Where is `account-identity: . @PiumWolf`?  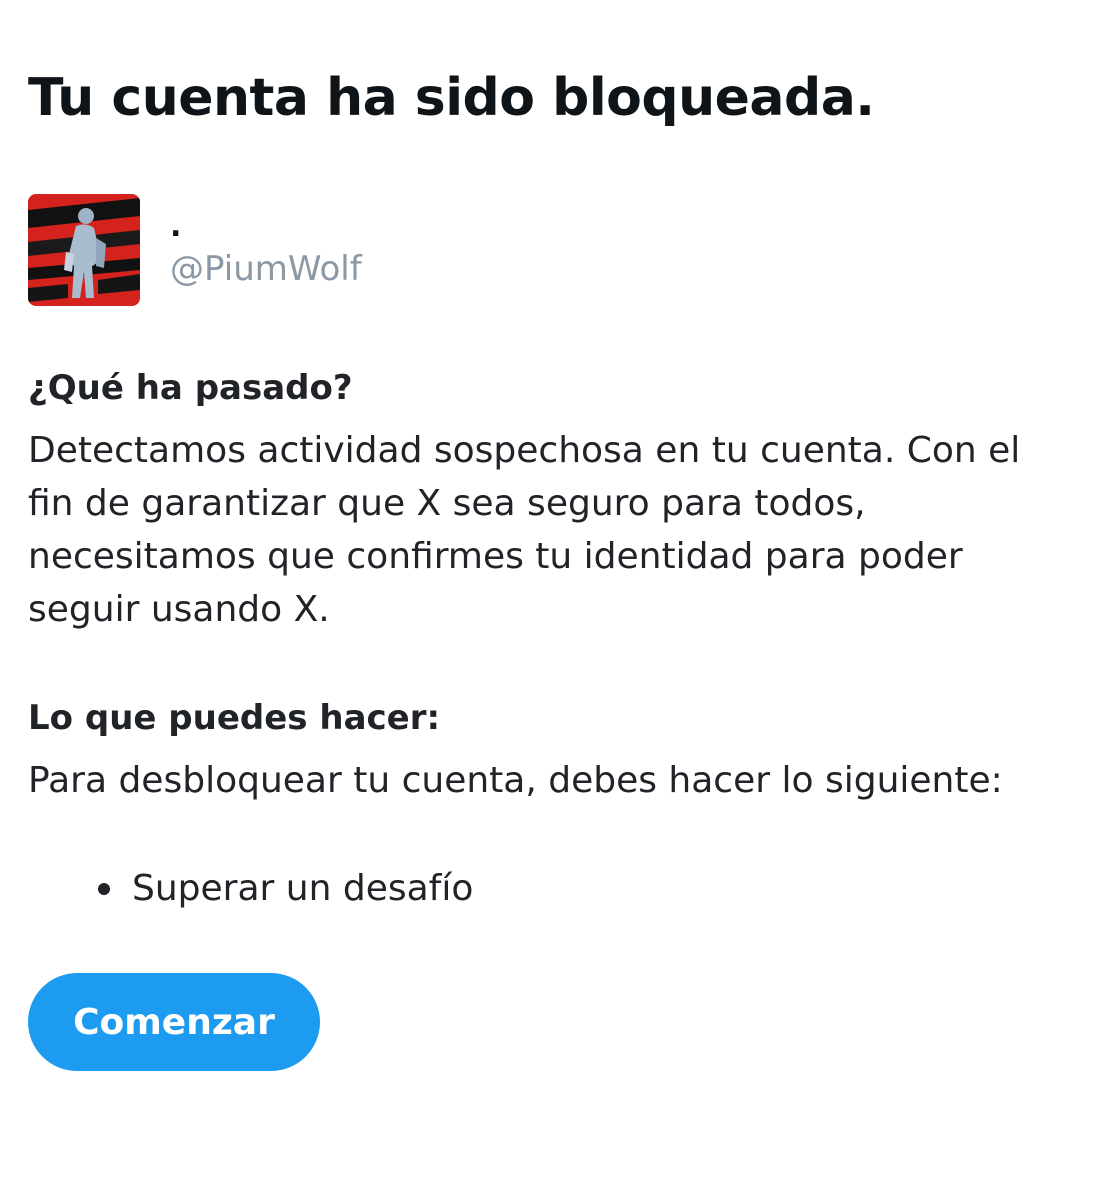
account-identity: . @PiumWolf is located at coordinates (266, 250).